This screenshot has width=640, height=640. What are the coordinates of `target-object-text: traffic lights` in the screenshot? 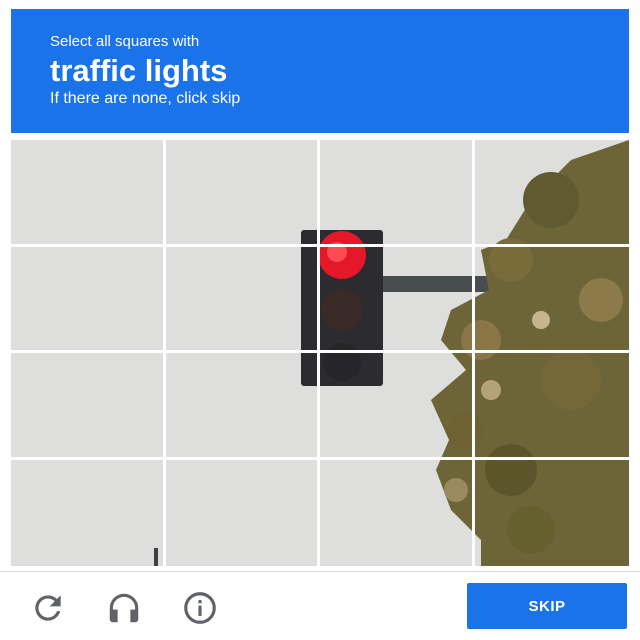 It's located at (139, 70).